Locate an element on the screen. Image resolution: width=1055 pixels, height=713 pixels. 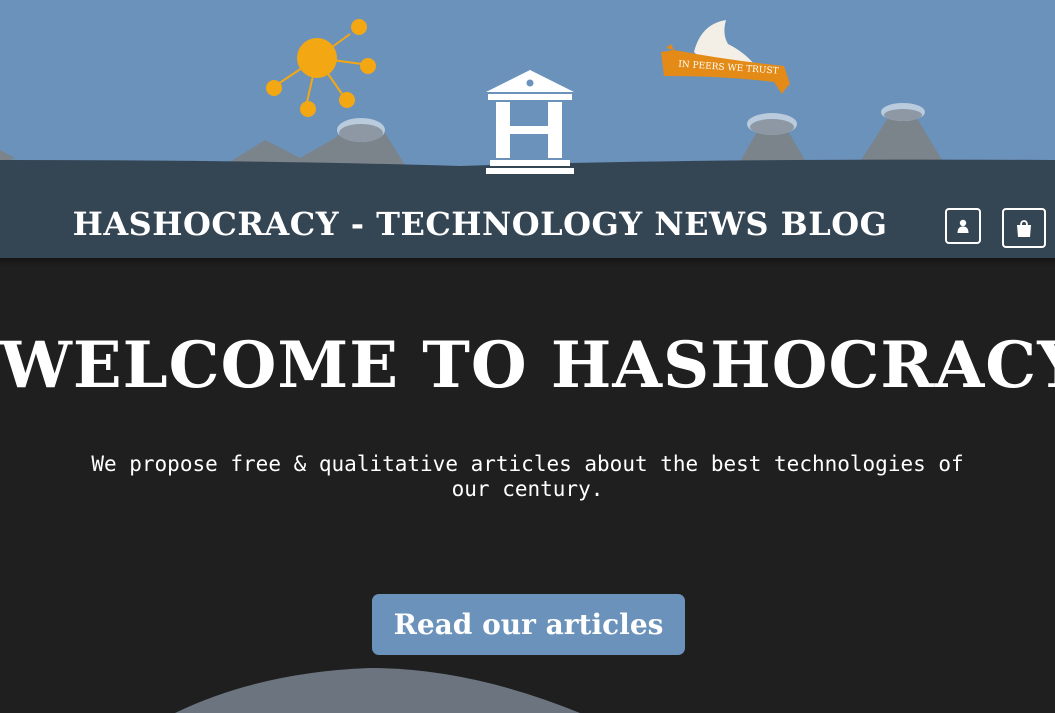
read-articles-button: Read our articles is located at coordinates (528, 624).